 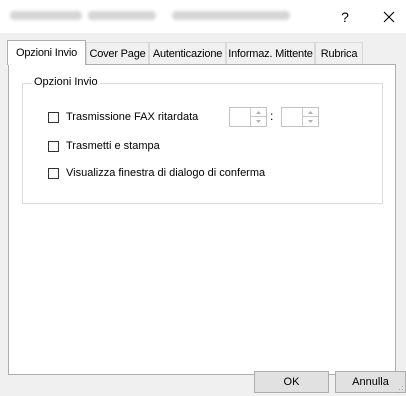 What do you see at coordinates (270, 53) in the screenshot?
I see `tab-informaz-mittente: Informaz. Mittente` at bounding box center [270, 53].